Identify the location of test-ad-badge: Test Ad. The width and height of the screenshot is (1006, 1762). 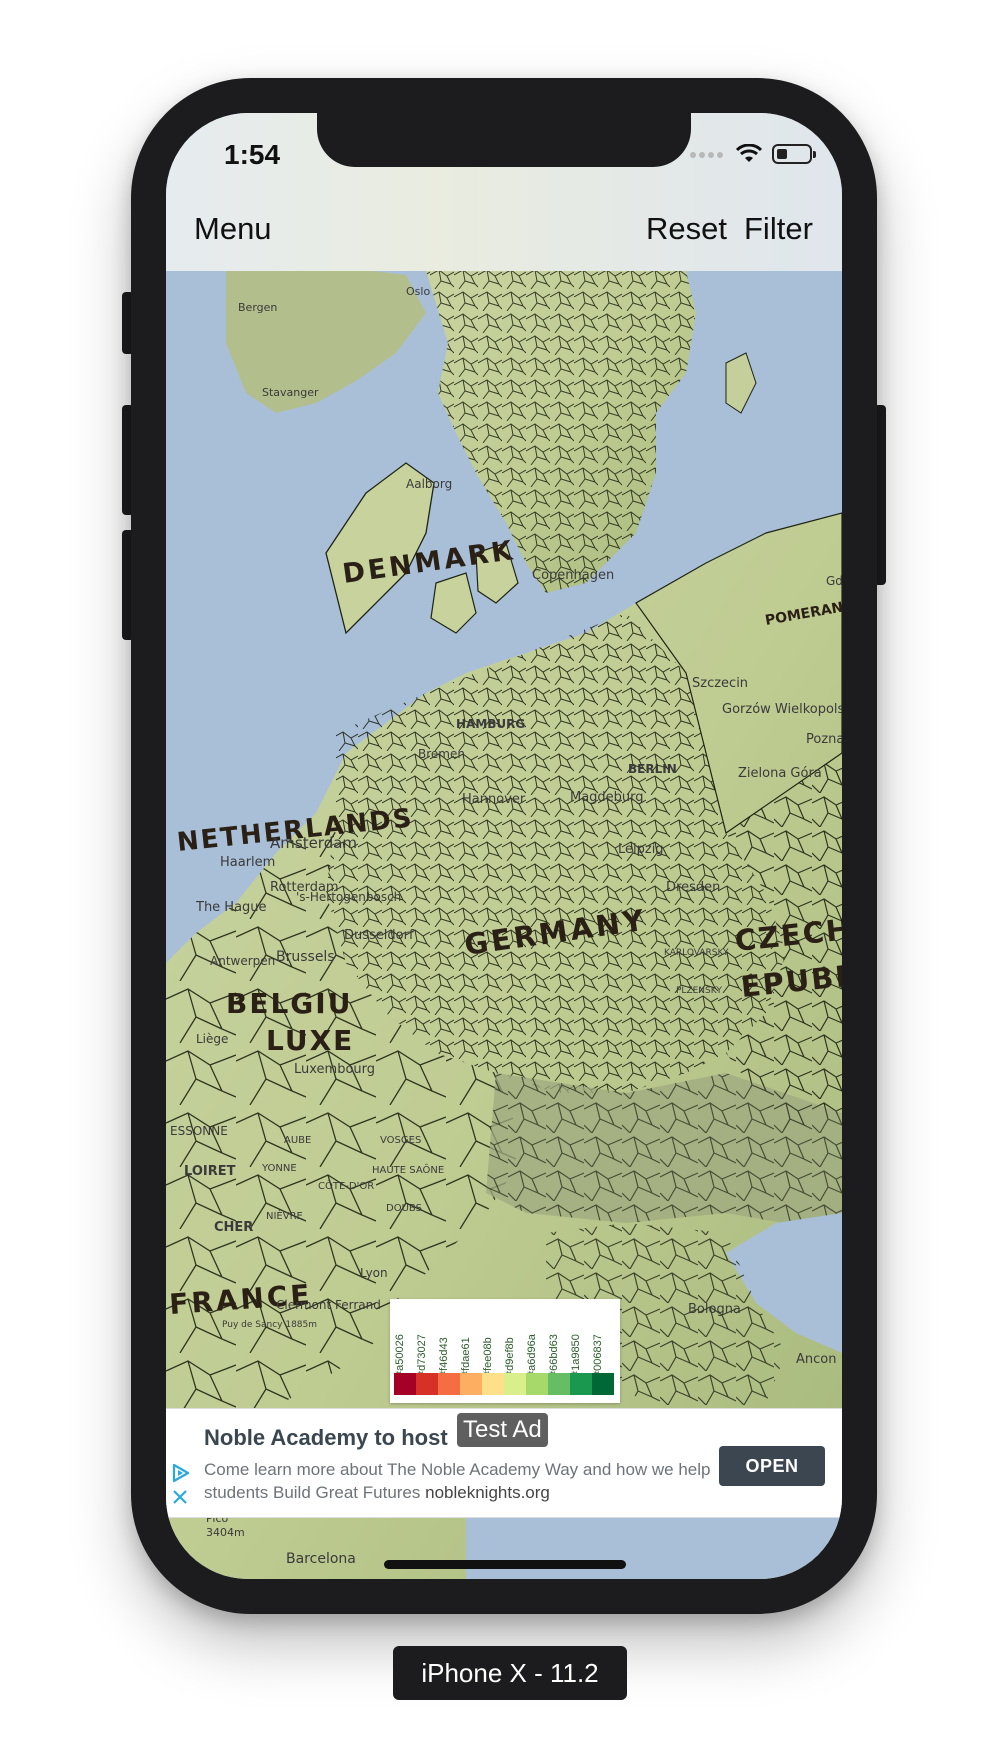
(502, 1430).